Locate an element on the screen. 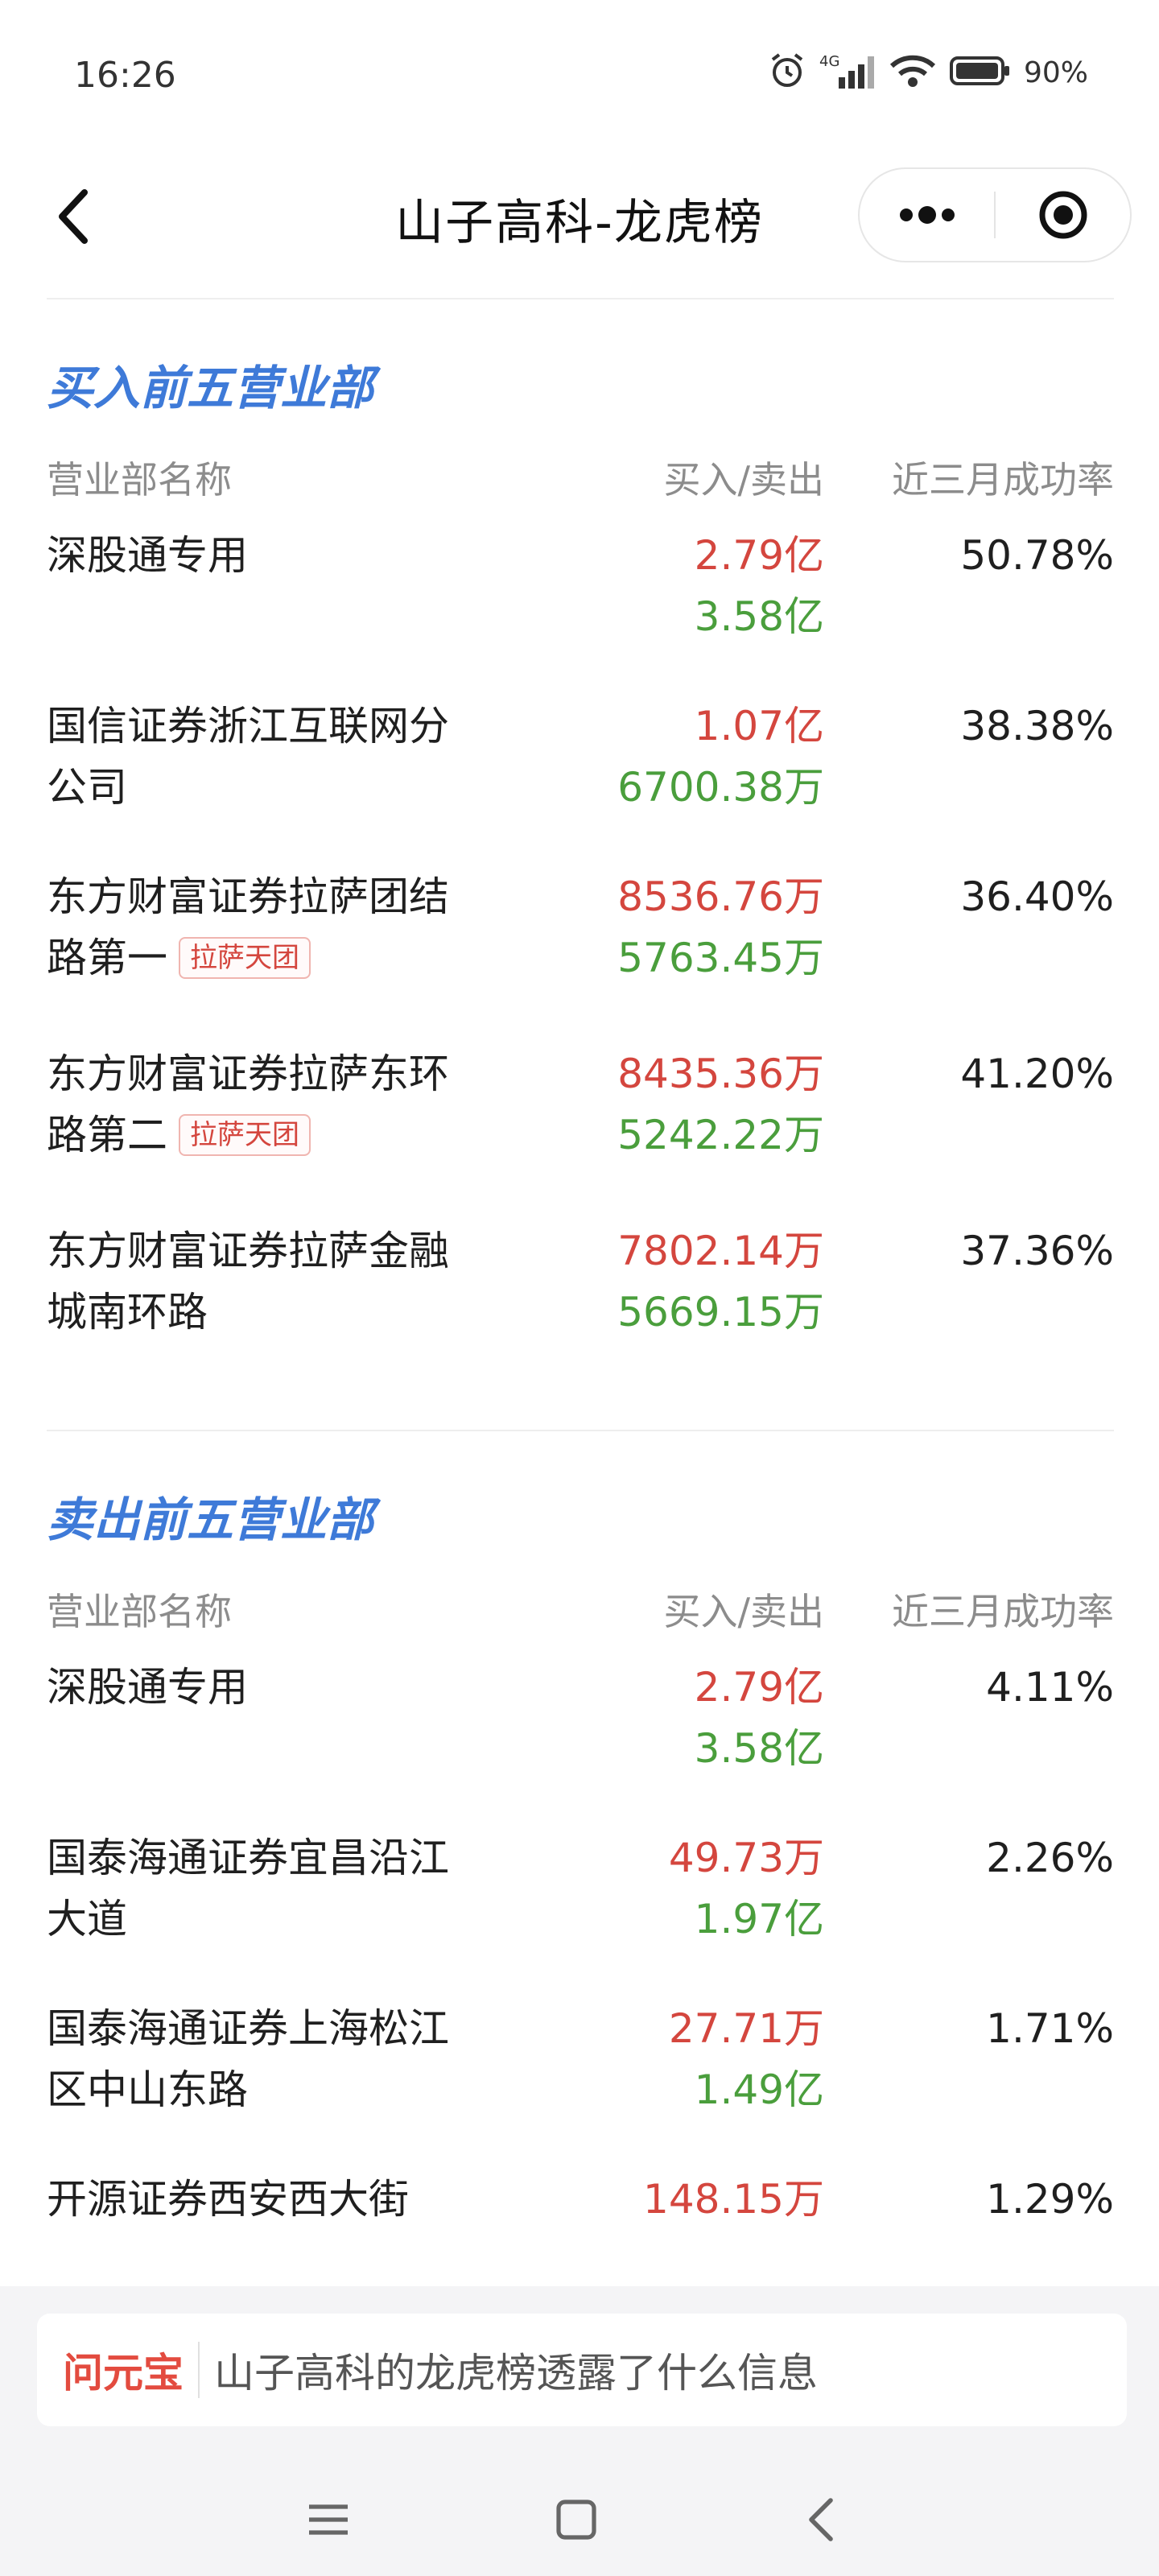 Image resolution: width=1159 pixels, height=2576 pixels. sell-value: 5242.22万 is located at coordinates (720, 1135).